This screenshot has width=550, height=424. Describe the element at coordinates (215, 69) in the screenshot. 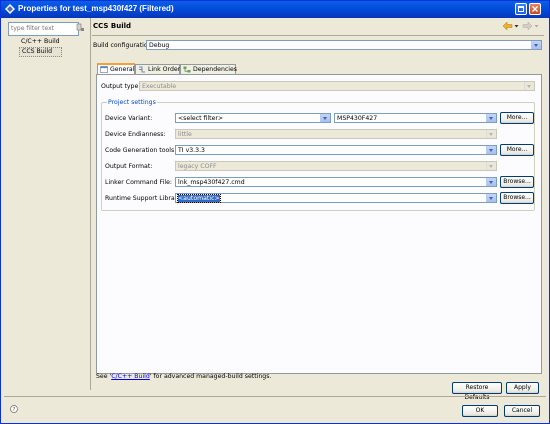

I see `tab-dependencies-label: Dependencies` at that location.